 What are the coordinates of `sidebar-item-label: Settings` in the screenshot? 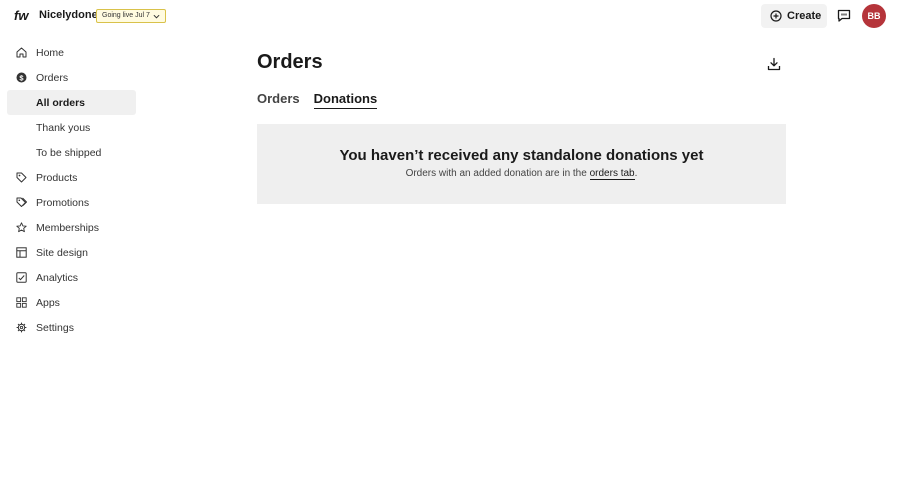 It's located at (55, 327).